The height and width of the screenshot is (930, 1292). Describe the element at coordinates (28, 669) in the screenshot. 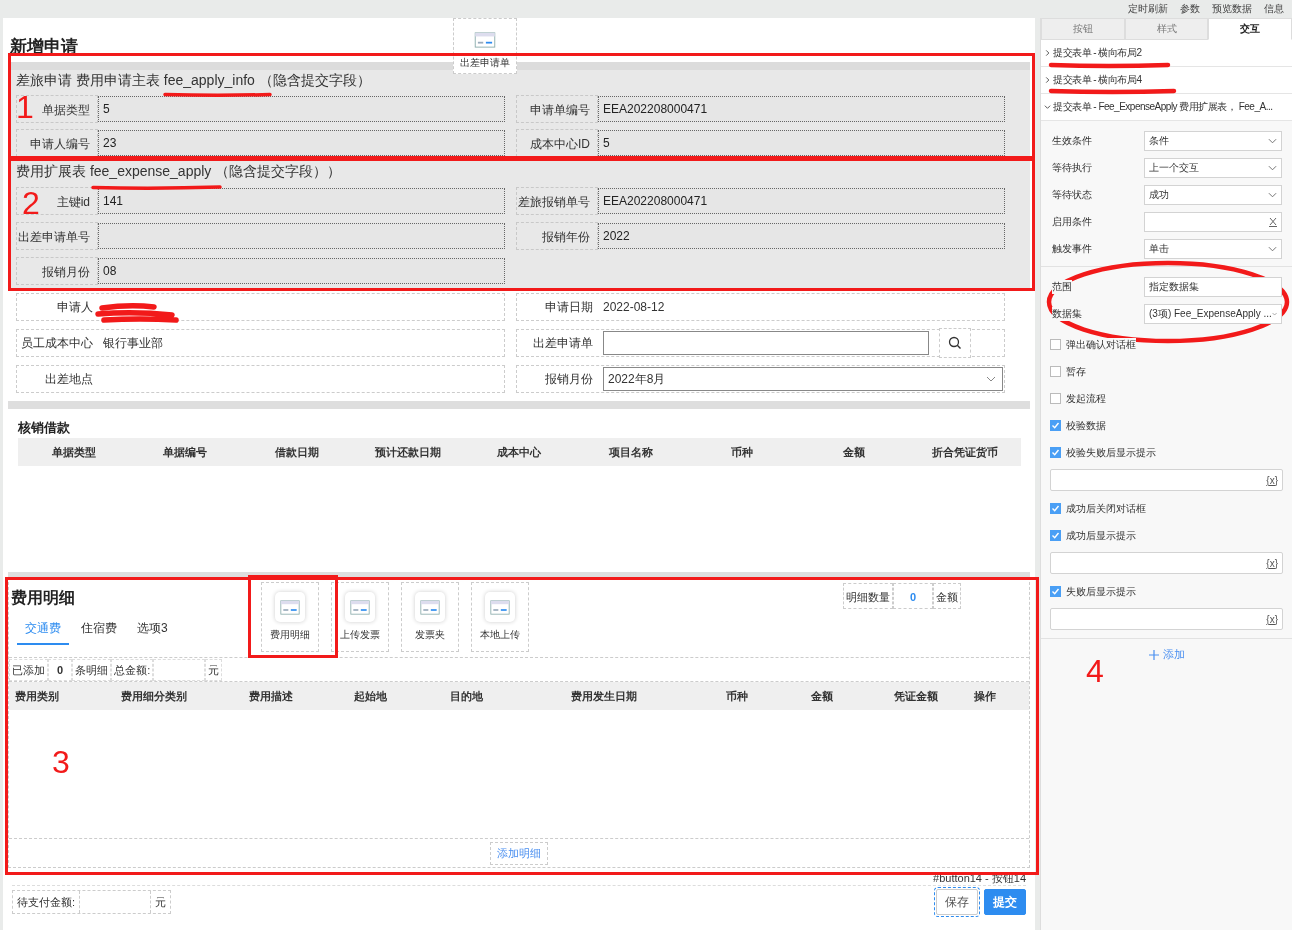

I see `added-label: 已添加` at that location.